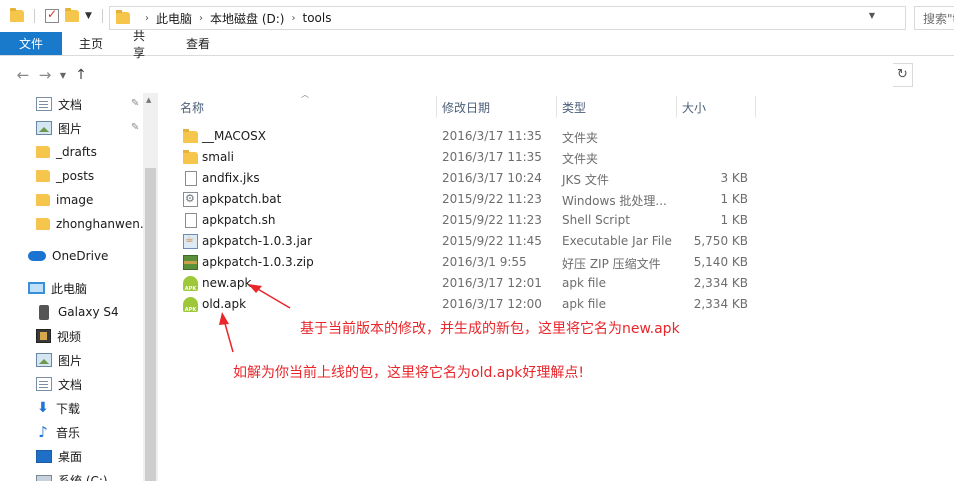 This screenshot has height=481, width=954. What do you see at coordinates (231, 178) in the screenshot?
I see `file-name: andfix.jks` at bounding box center [231, 178].